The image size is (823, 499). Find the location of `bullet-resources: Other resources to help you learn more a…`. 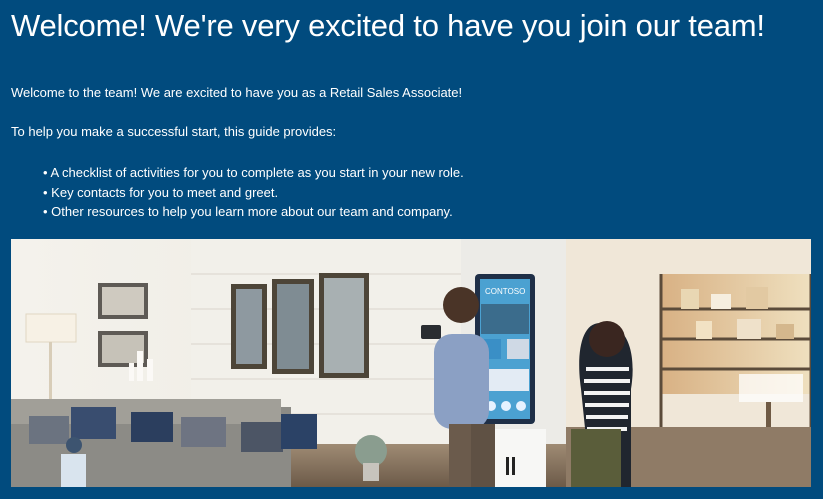

bullet-resources: Other resources to help you learn more a… is located at coordinates (253, 212).